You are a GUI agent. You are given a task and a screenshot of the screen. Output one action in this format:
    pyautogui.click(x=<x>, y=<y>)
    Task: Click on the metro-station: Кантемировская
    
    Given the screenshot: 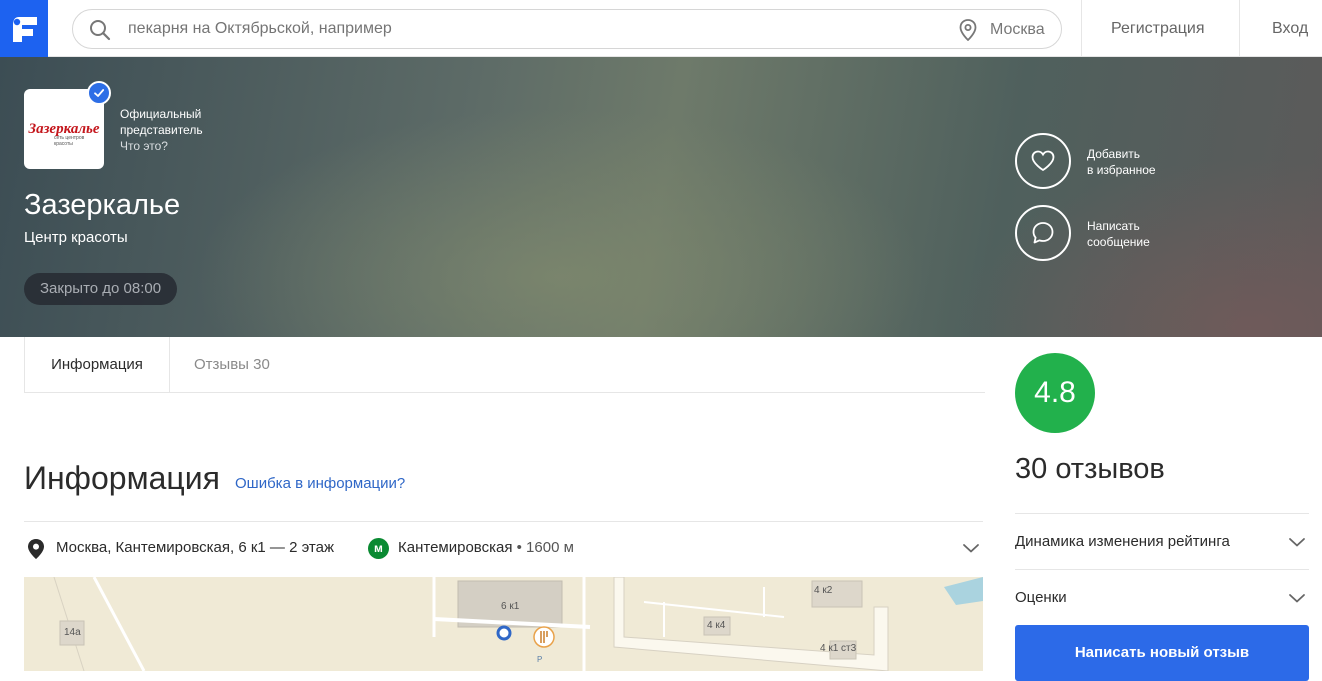 What is the action you would take?
    pyautogui.click(x=455, y=547)
    